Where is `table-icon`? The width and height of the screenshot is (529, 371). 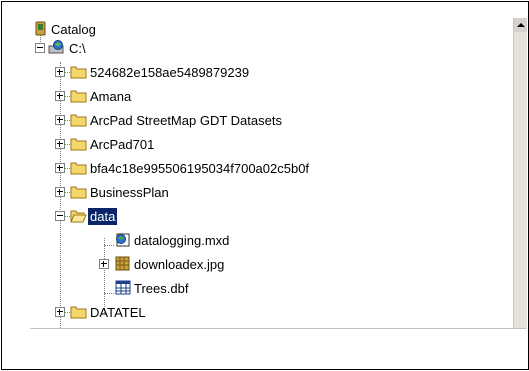 table-icon is located at coordinates (123, 287).